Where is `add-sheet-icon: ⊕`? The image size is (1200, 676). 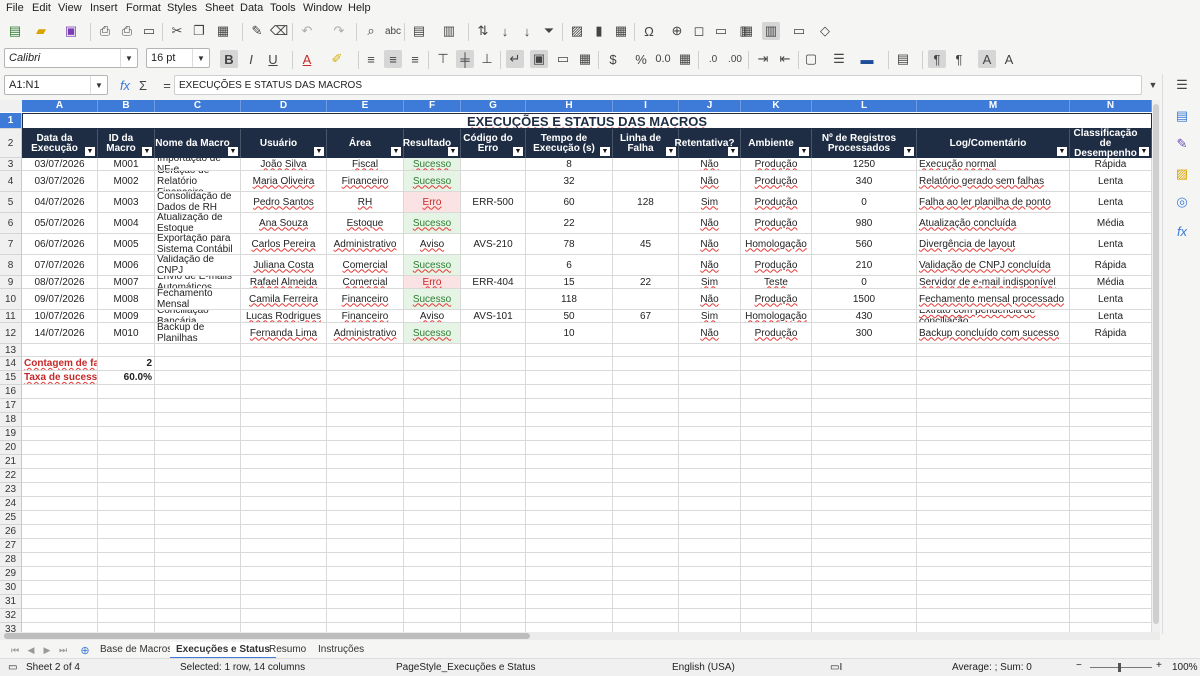
add-sheet-icon: ⊕ is located at coordinates (85, 650).